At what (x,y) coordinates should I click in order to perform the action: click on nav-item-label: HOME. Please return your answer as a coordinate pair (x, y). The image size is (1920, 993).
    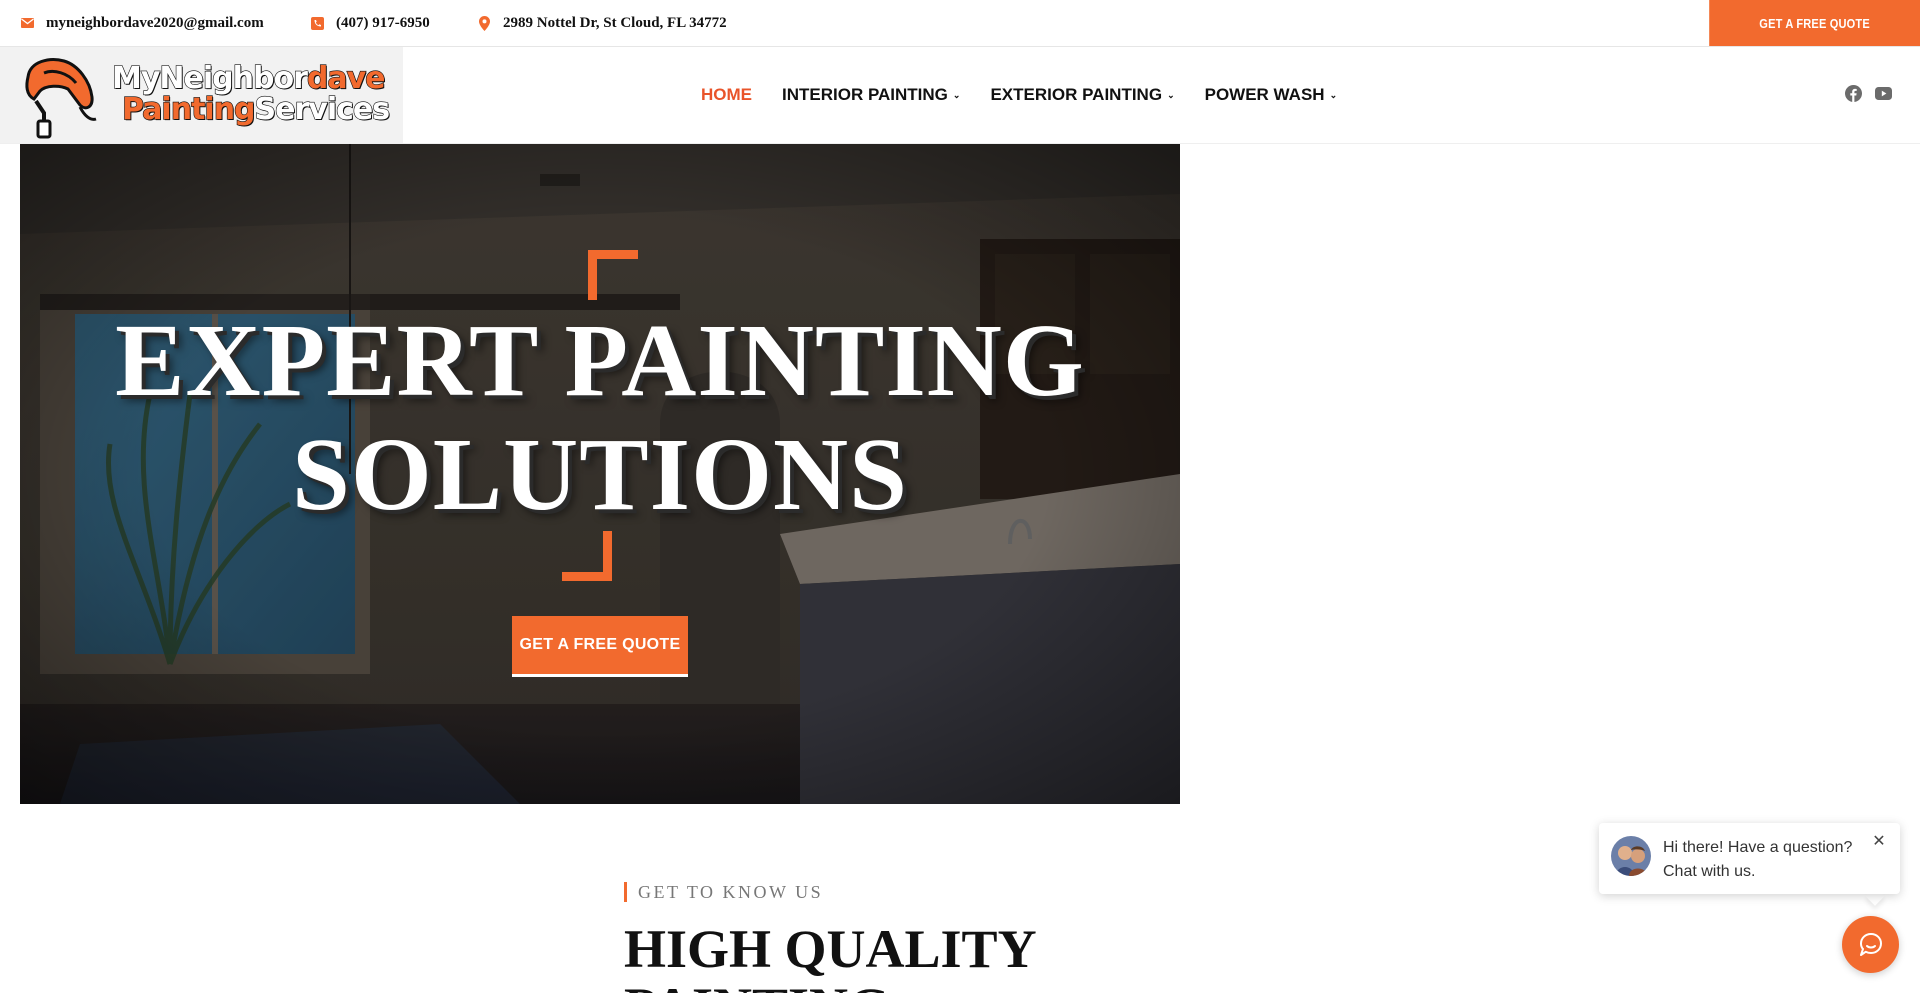
    Looking at the image, I should click on (726, 94).